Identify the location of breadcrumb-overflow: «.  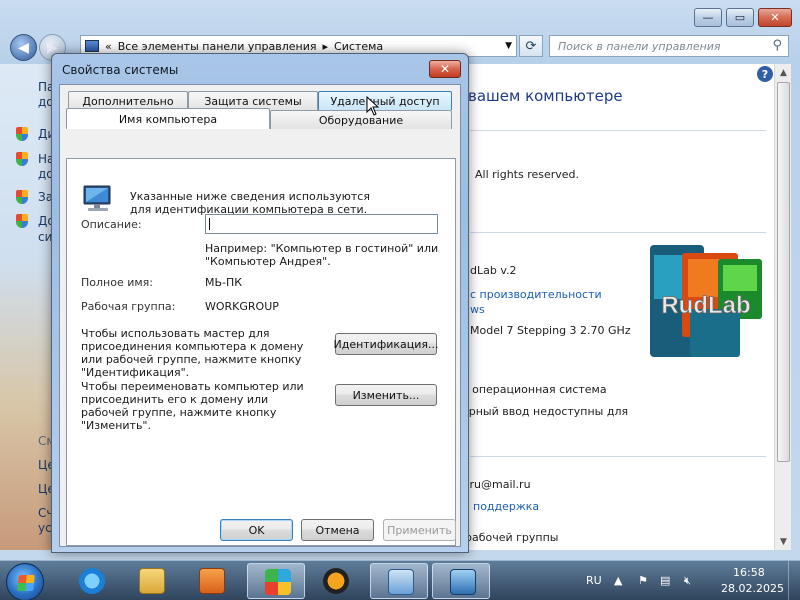
(108, 46).